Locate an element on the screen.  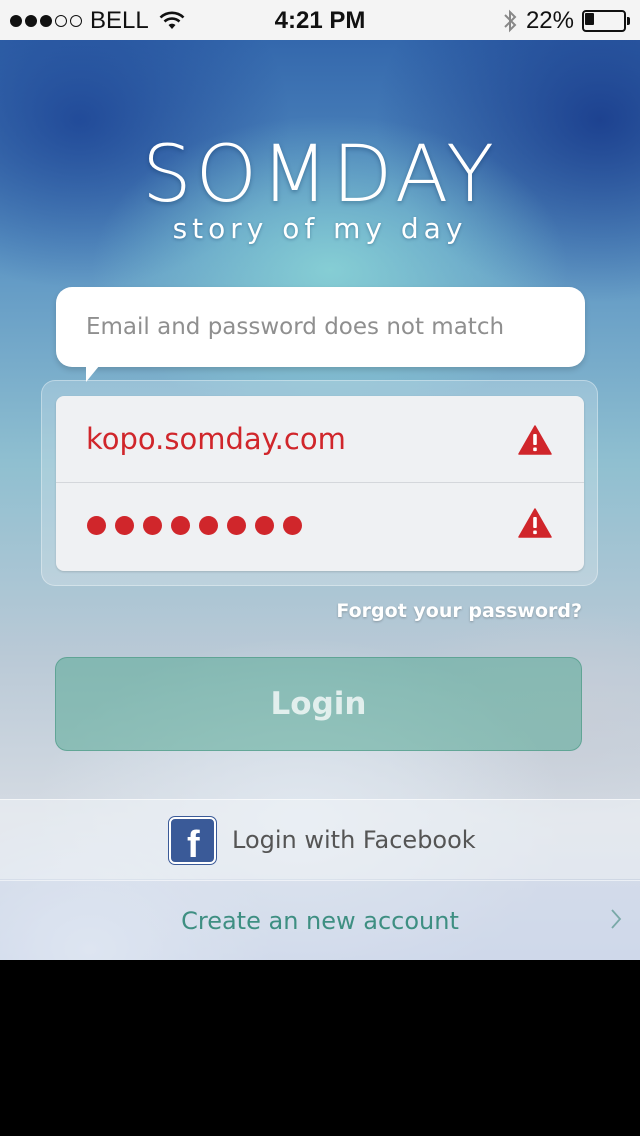
status-right: 22% is located at coordinates (566, 21).